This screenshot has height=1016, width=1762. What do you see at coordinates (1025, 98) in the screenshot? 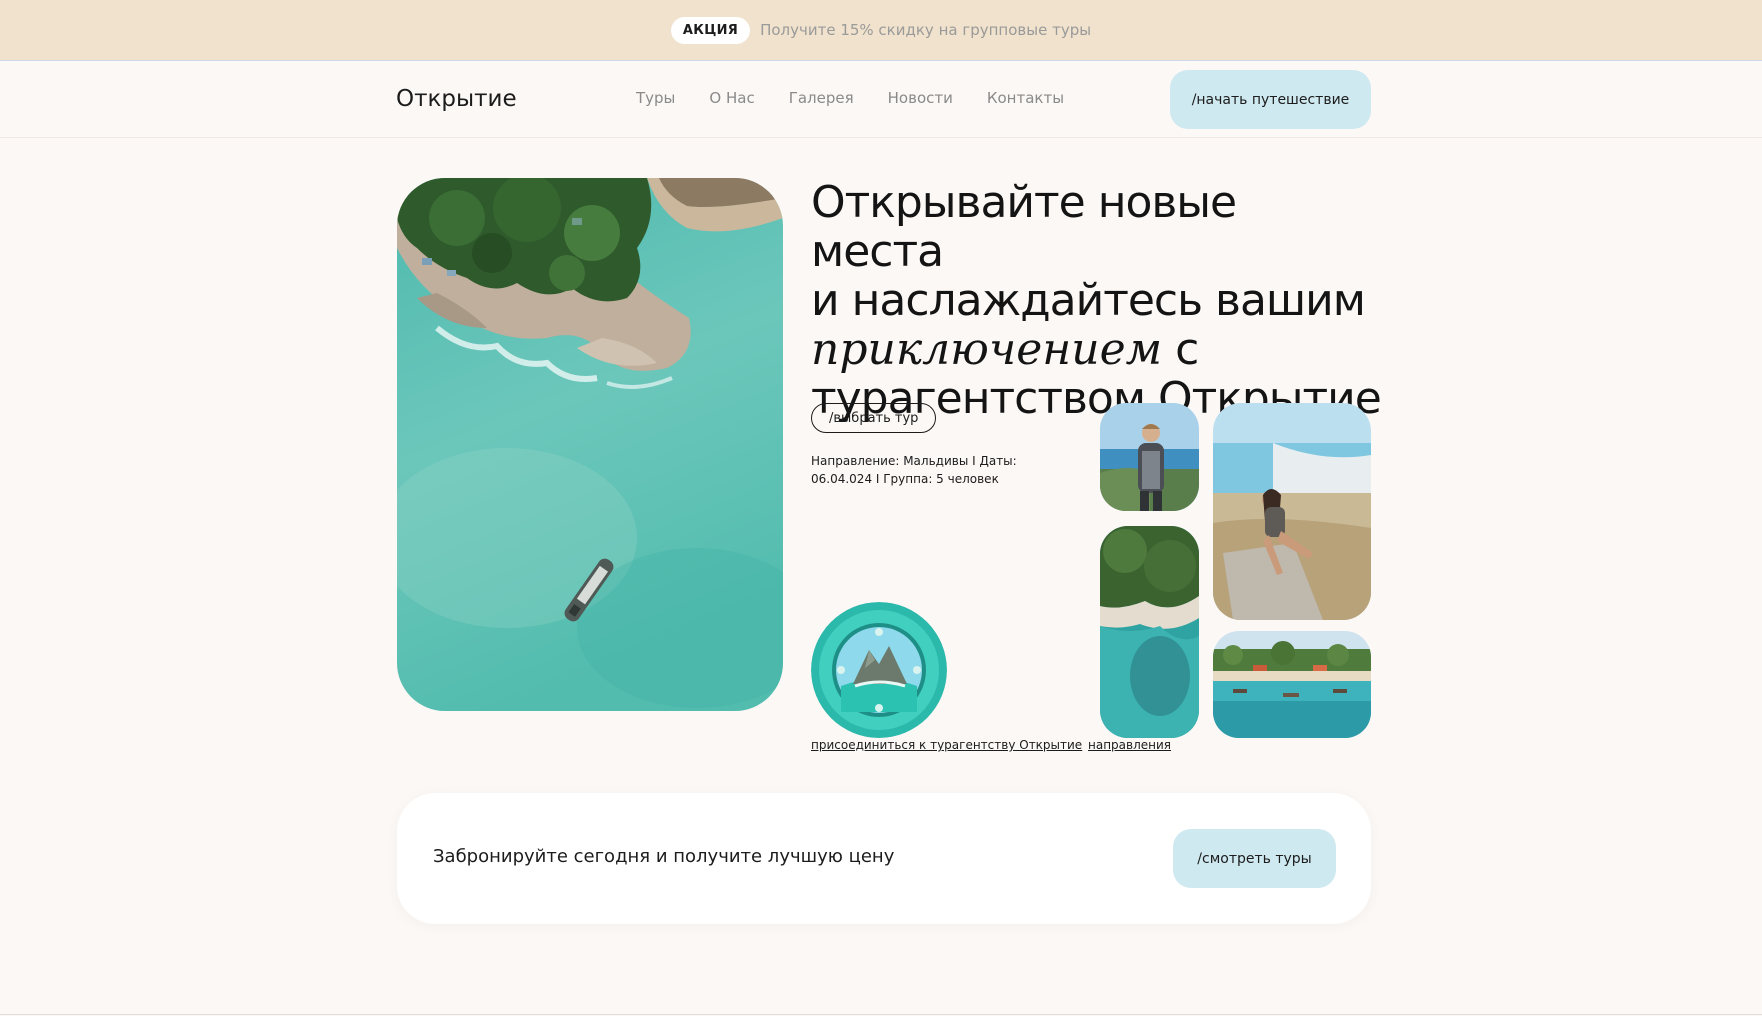
I see `nav-item-contacts: Контакты` at bounding box center [1025, 98].